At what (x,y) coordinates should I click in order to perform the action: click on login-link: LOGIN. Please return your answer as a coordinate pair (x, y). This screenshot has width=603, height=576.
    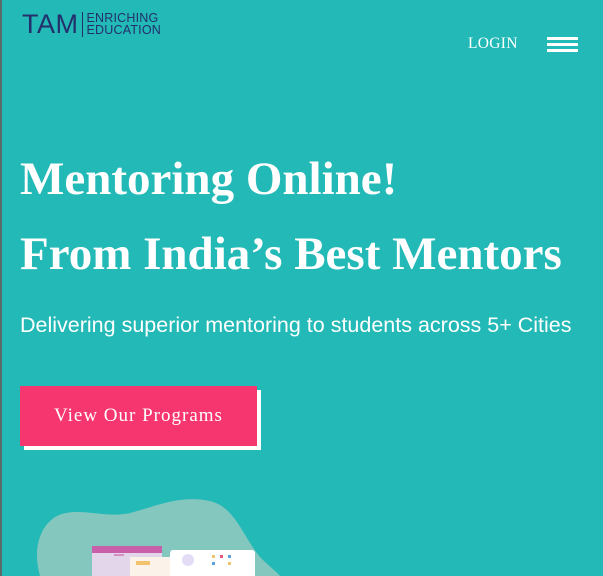
    Looking at the image, I should click on (493, 44).